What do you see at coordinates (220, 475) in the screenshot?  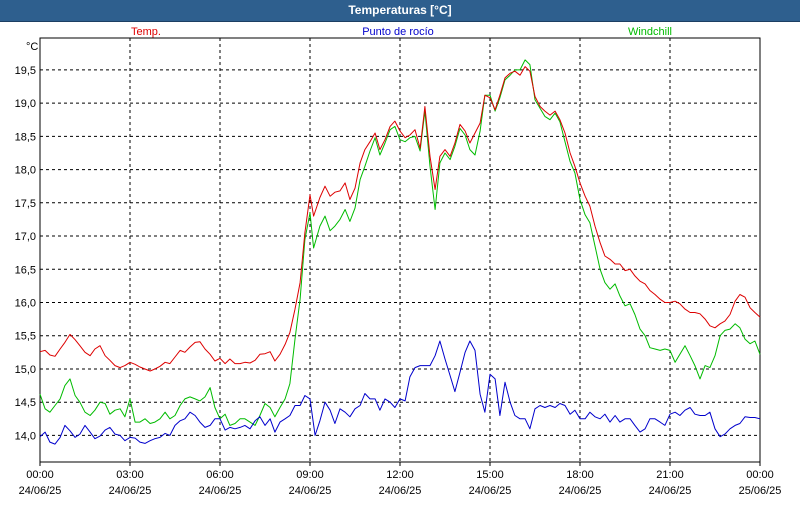 I see `x-tick-time: 06:00` at bounding box center [220, 475].